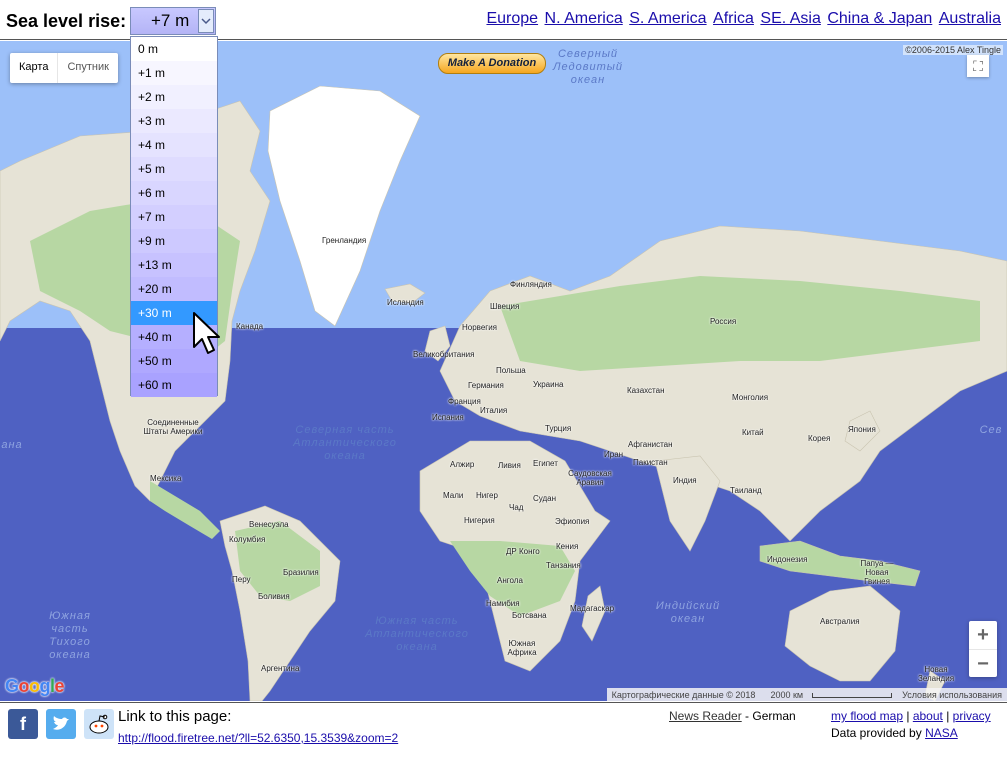 The width and height of the screenshot is (1007, 758). I want to click on label-north-atlantic: Северная часть Атлантического океана, so click(345, 443).